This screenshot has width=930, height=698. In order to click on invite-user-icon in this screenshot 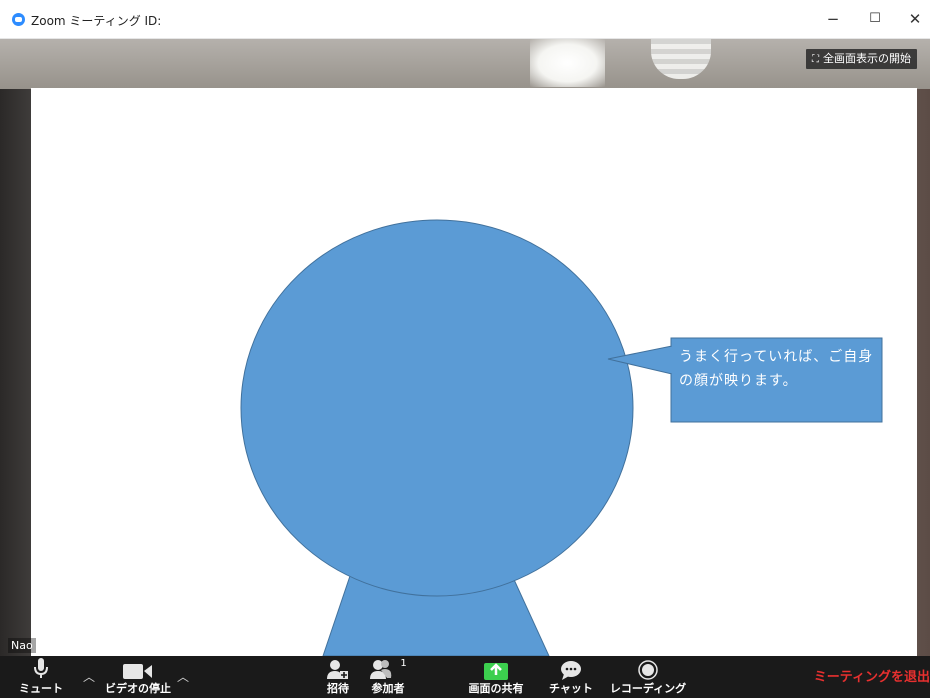, I will do `click(338, 668)`.